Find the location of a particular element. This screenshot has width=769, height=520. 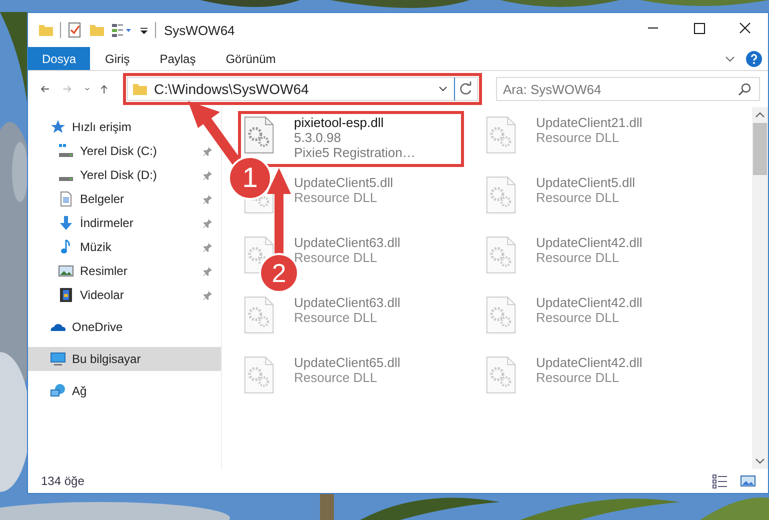

ribbon-tab: Giriş is located at coordinates (117, 58).